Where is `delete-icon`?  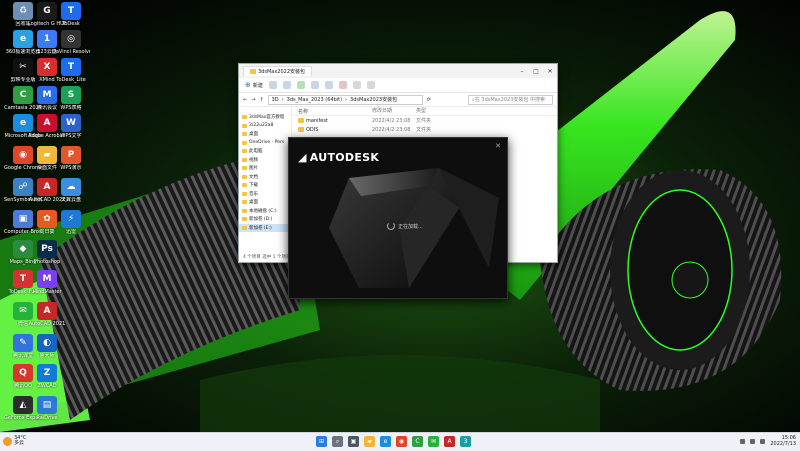 delete-icon is located at coordinates (342, 85).